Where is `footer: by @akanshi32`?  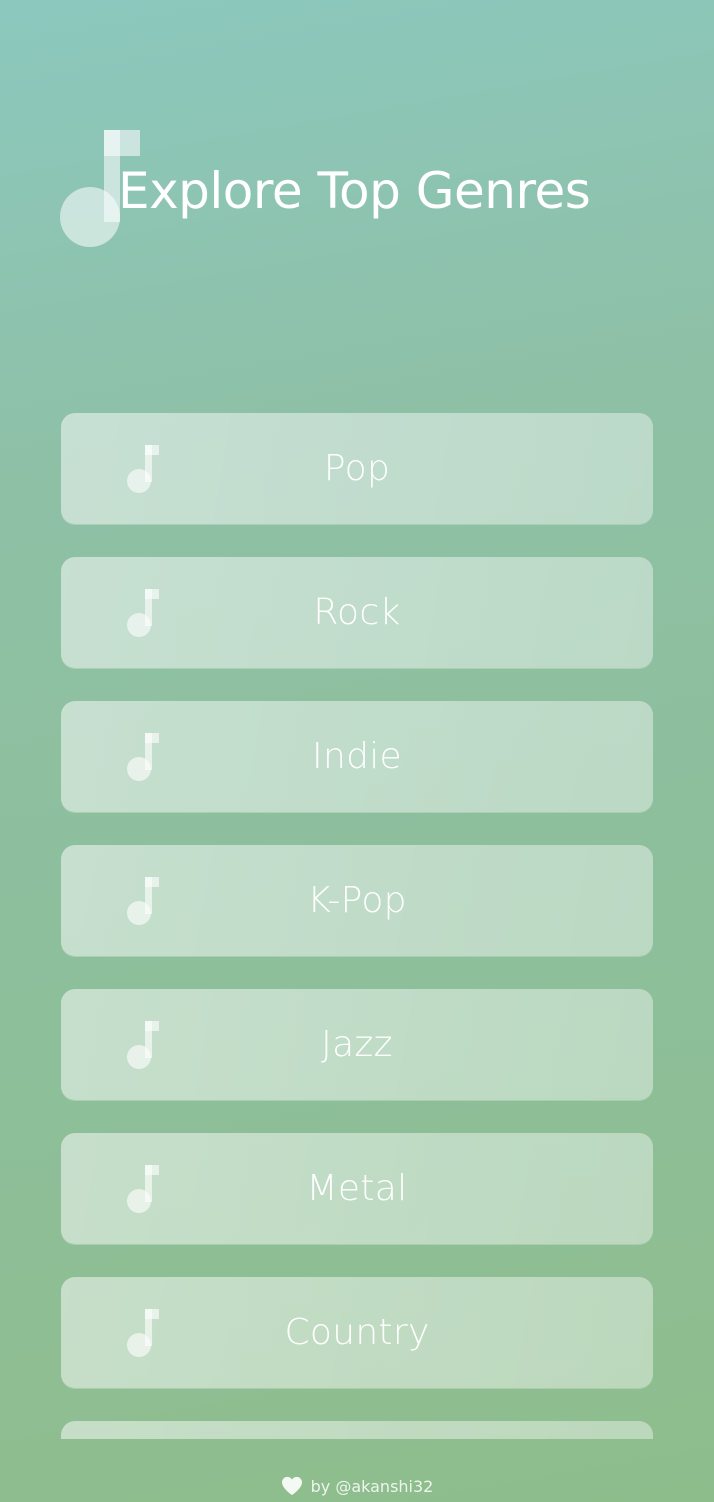
footer: by @akanshi32 is located at coordinates (357, 1489).